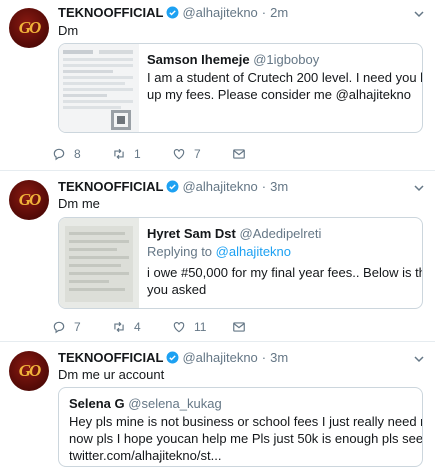 The height and width of the screenshot is (469, 435). I want to click on retweet-count: 1, so click(137, 154).